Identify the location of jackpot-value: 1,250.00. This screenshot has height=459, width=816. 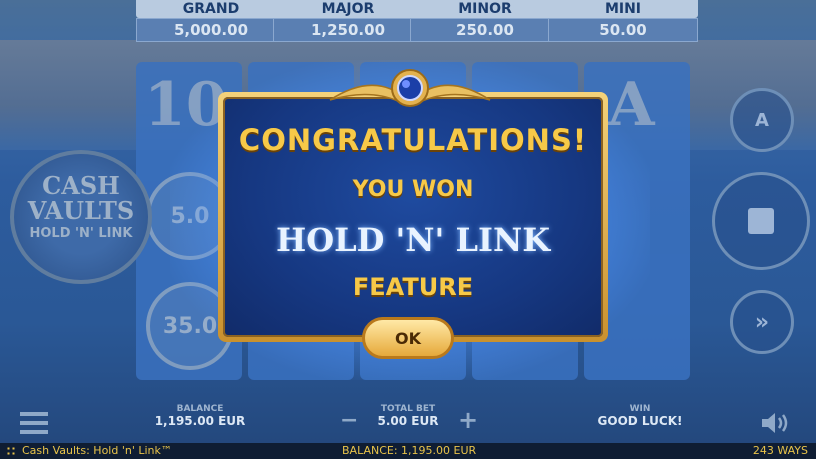
(348, 30).